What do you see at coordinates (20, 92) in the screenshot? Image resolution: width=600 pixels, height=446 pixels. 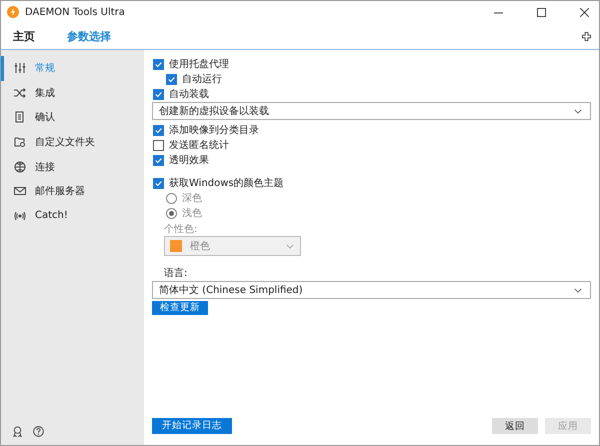 I see `shuffle-icon` at bounding box center [20, 92].